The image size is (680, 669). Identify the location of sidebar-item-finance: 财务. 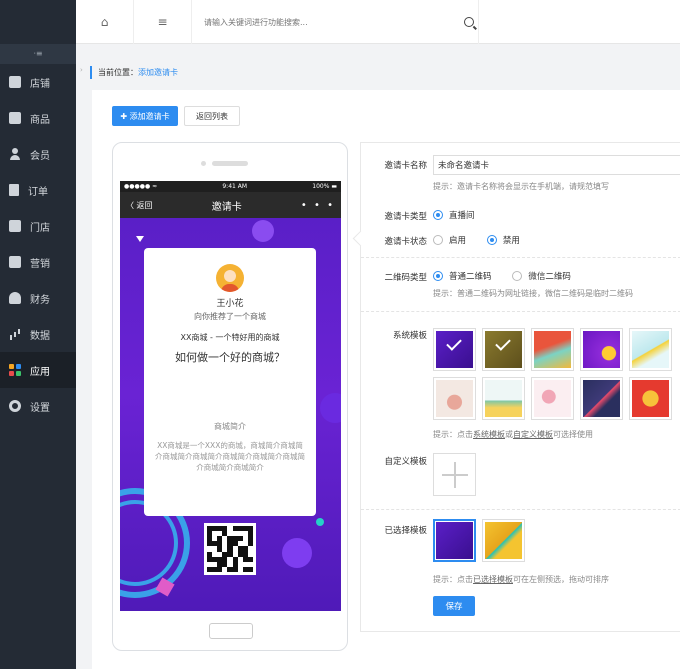
(38, 298).